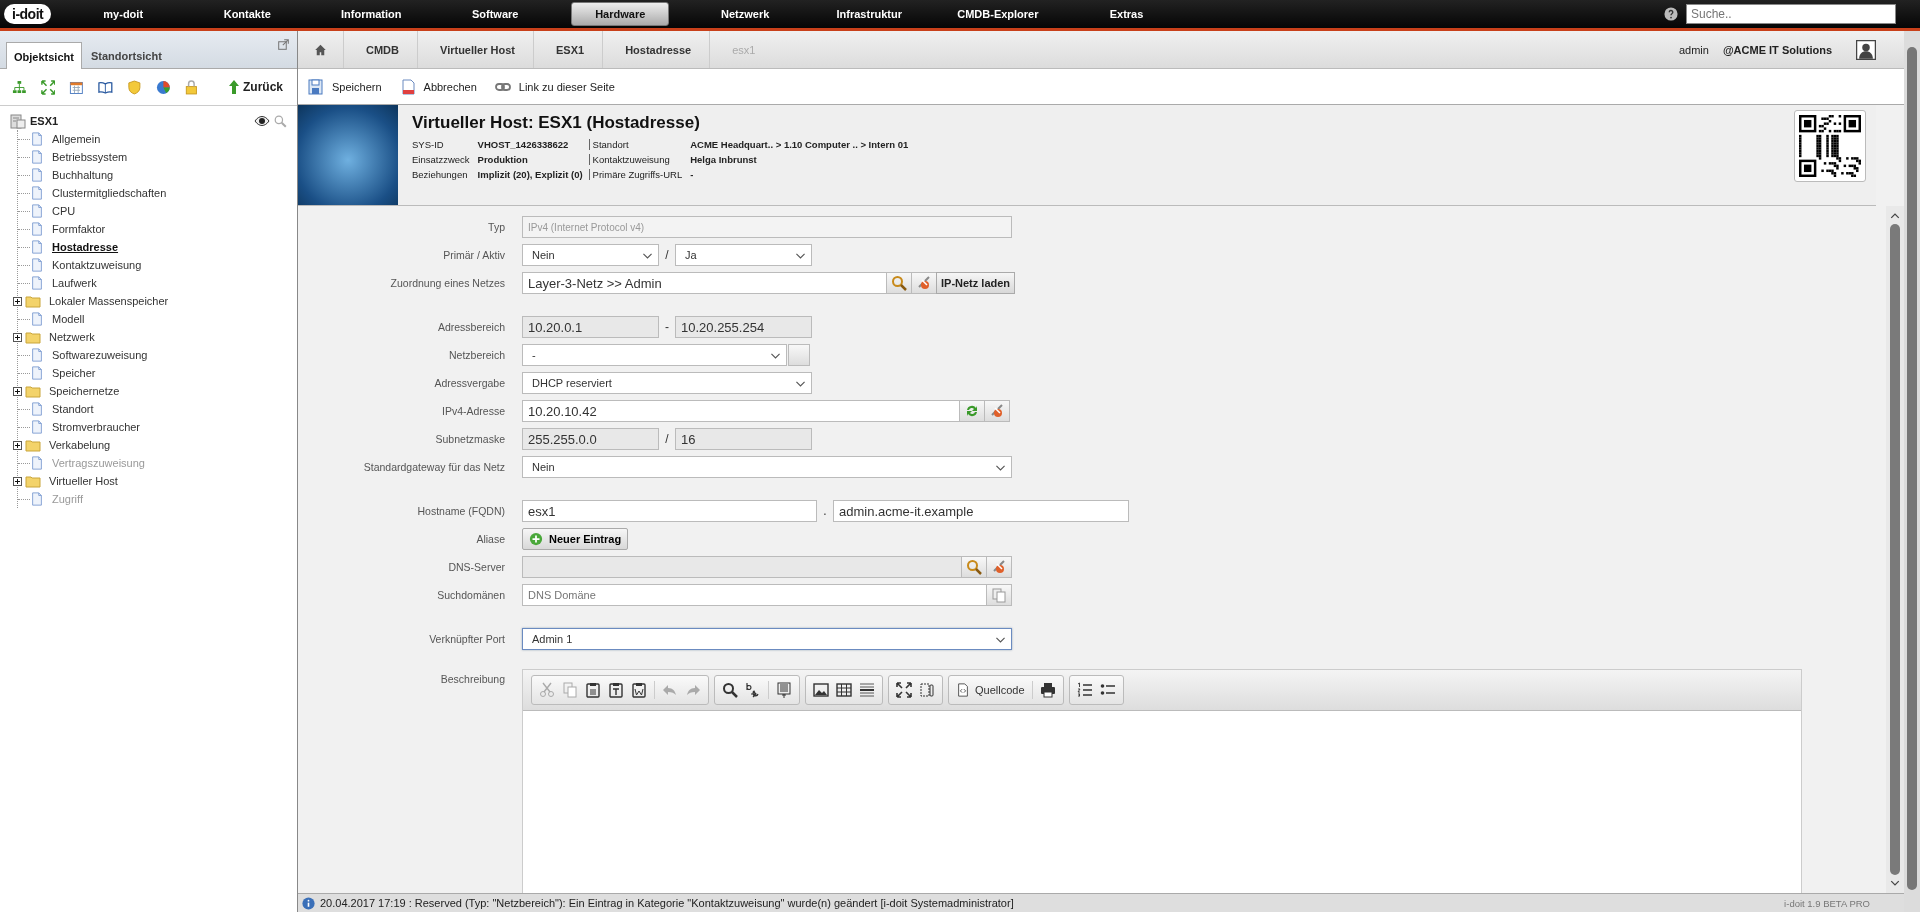  I want to click on text-field: admin.acme-it.example, so click(981, 511).